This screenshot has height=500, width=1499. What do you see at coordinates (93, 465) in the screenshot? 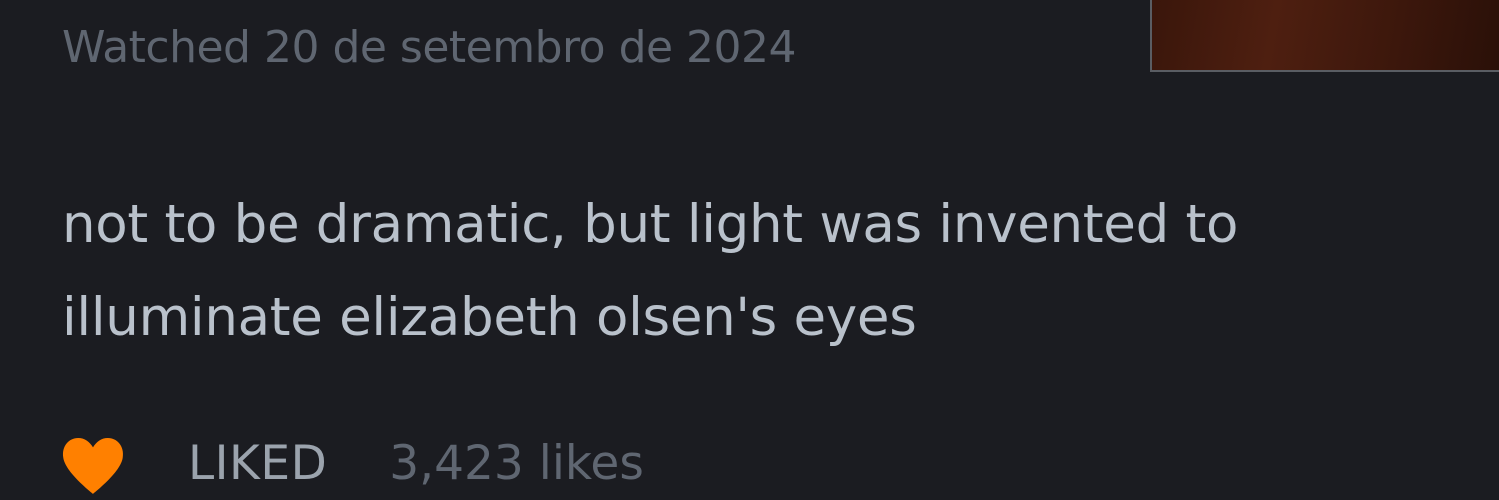
I see `heart-icon` at bounding box center [93, 465].